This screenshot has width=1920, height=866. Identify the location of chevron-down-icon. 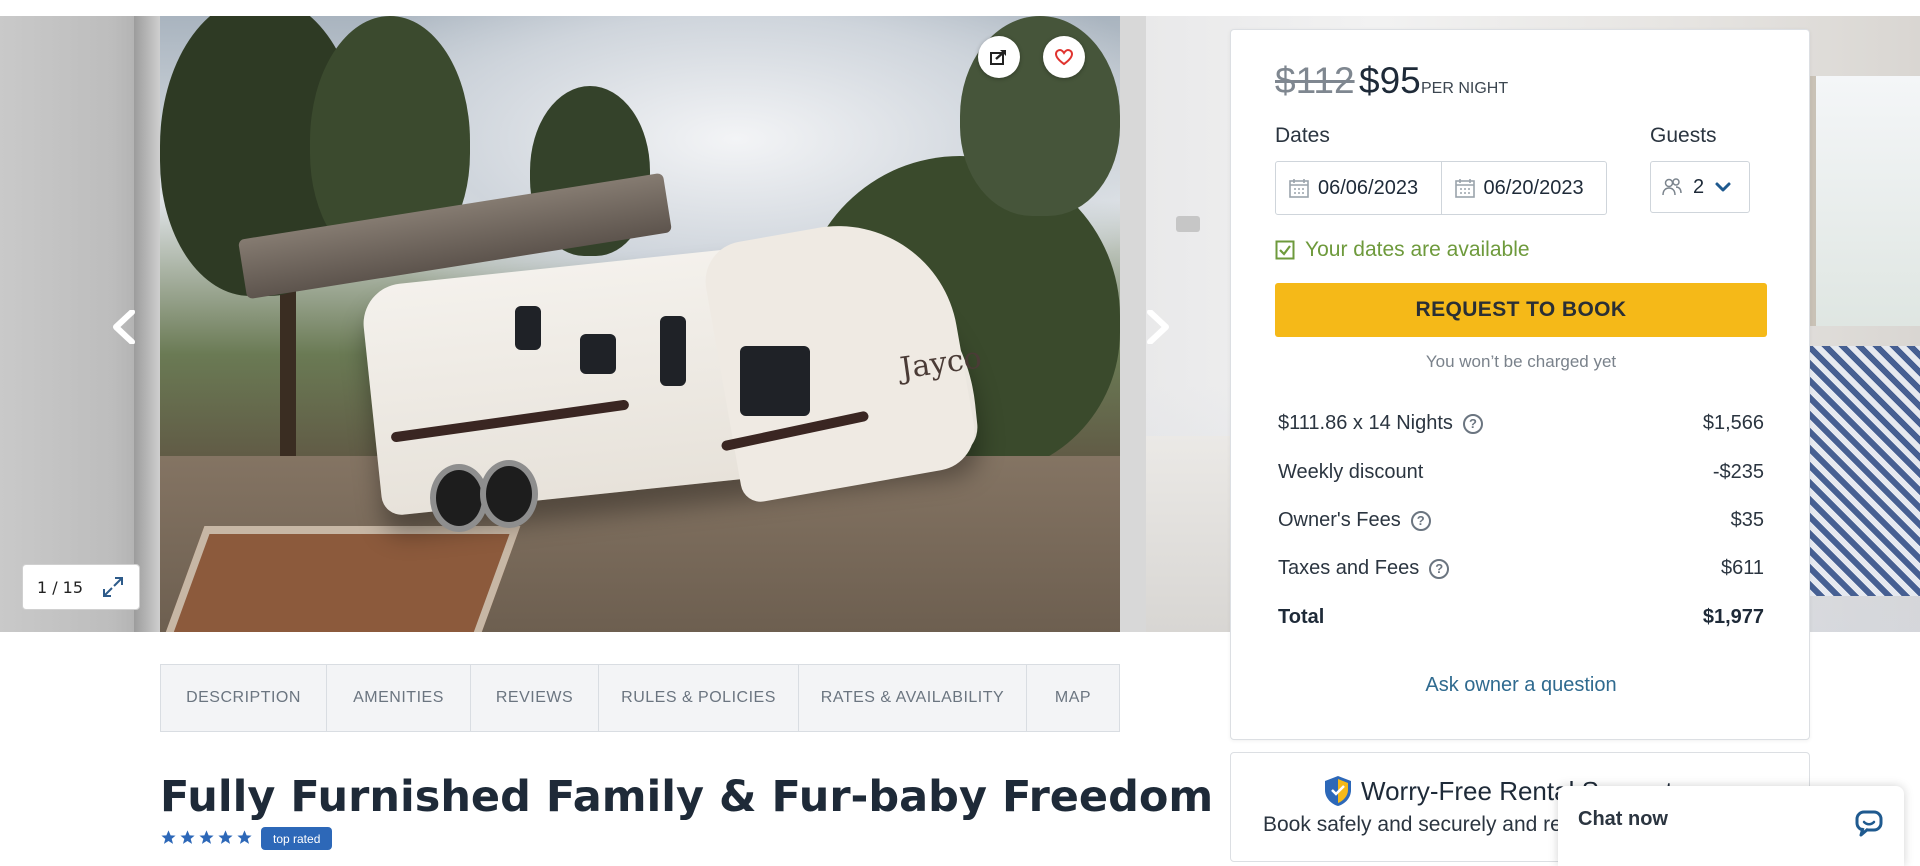
(1723, 187).